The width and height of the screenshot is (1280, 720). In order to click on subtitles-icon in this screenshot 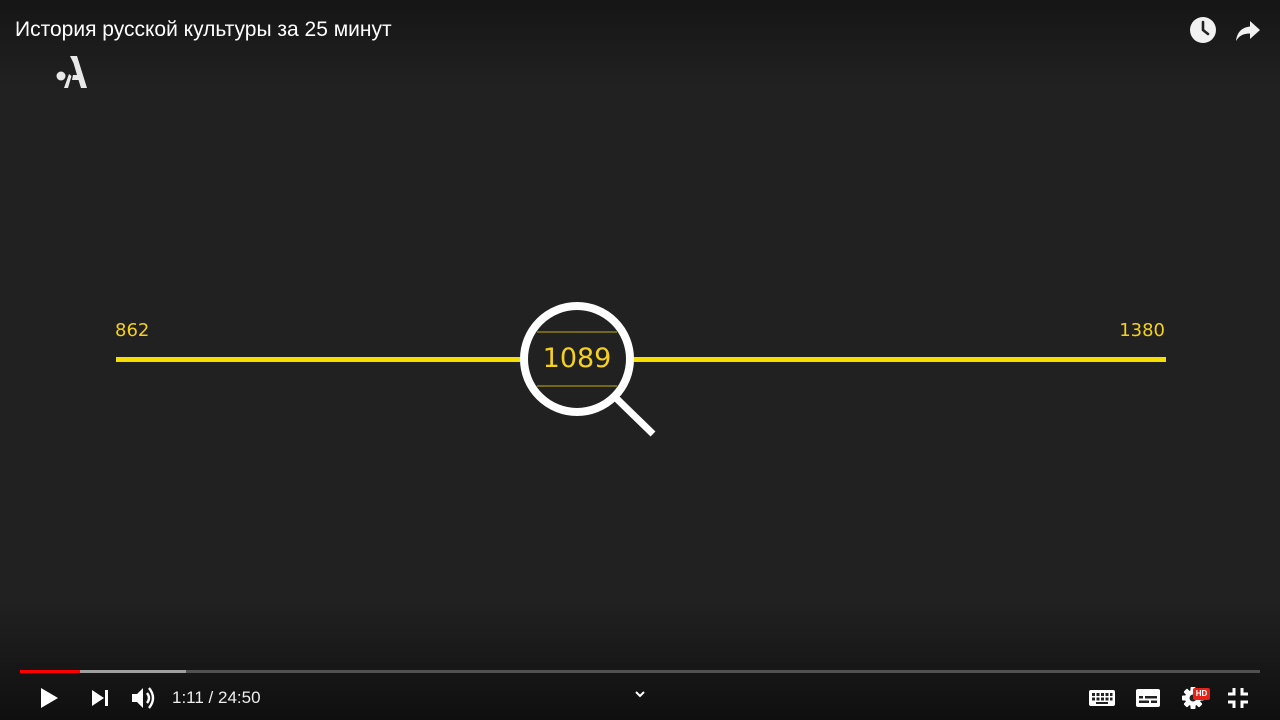, I will do `click(1148, 698)`.